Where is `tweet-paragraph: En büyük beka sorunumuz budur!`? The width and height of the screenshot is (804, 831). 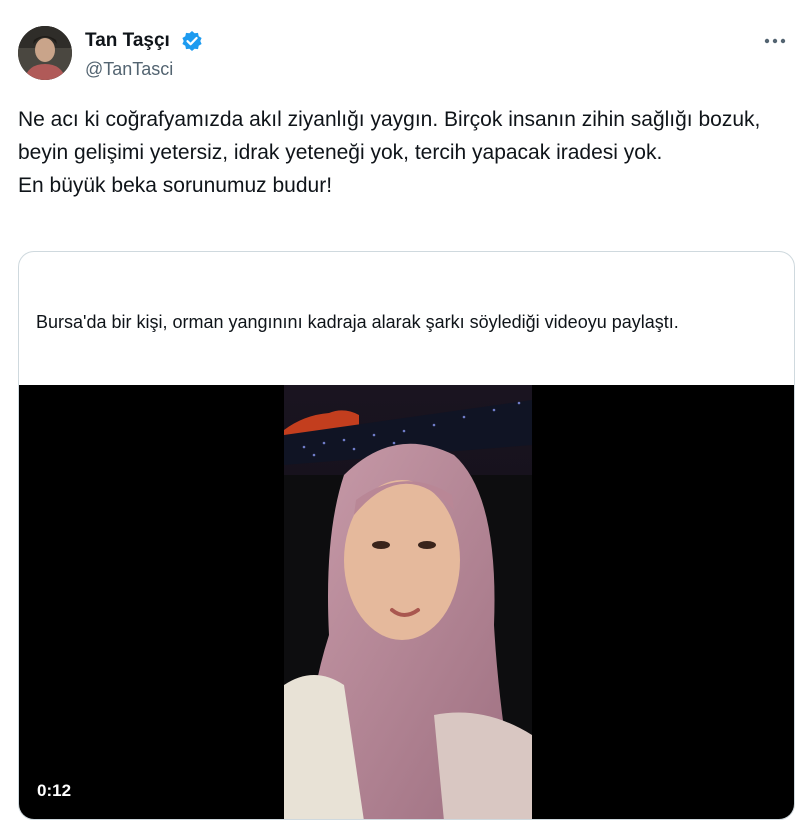 tweet-paragraph: En büyük beka sorunumuz budur! is located at coordinates (175, 185).